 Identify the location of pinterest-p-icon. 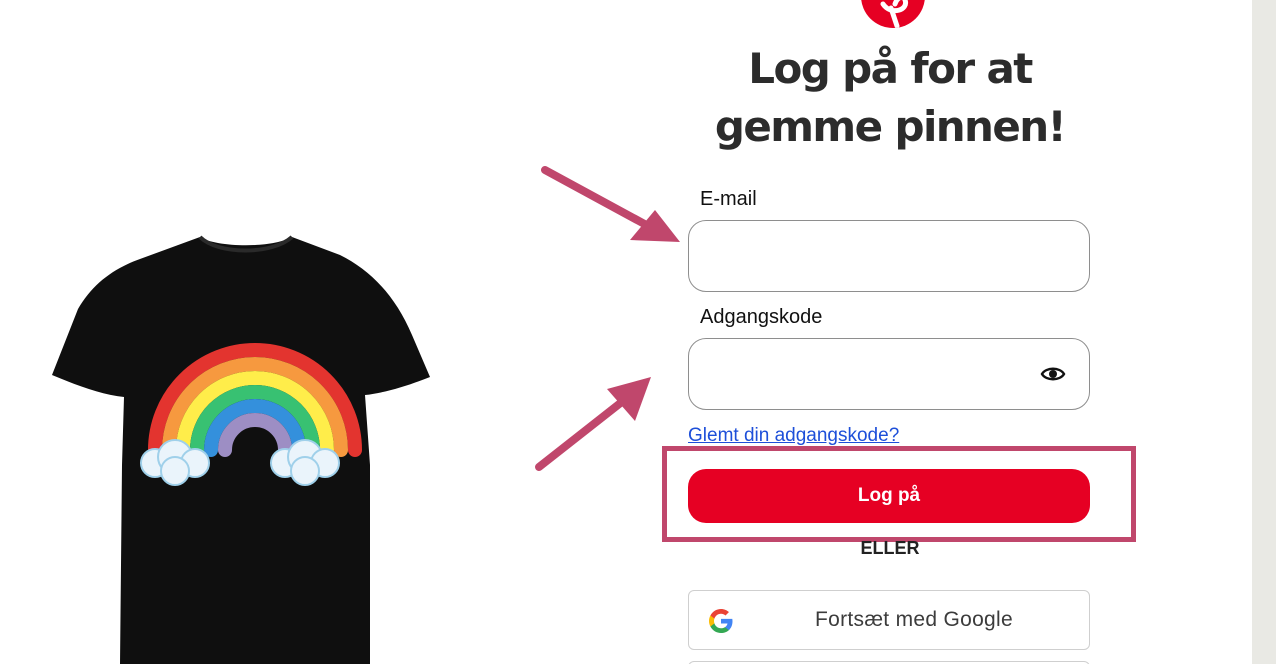
(894, 14).